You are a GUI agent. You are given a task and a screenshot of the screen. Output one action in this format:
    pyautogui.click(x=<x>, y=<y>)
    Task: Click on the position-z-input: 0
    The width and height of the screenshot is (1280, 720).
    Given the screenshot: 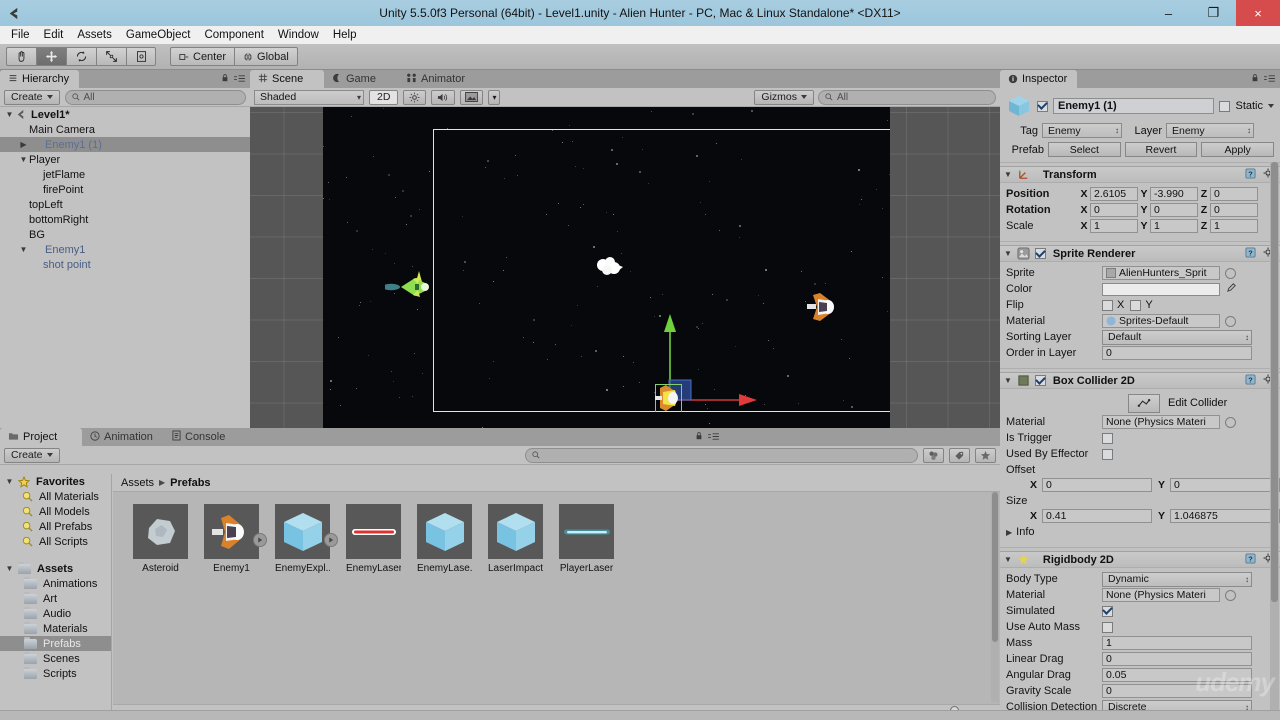 What is the action you would take?
    pyautogui.click(x=1234, y=194)
    